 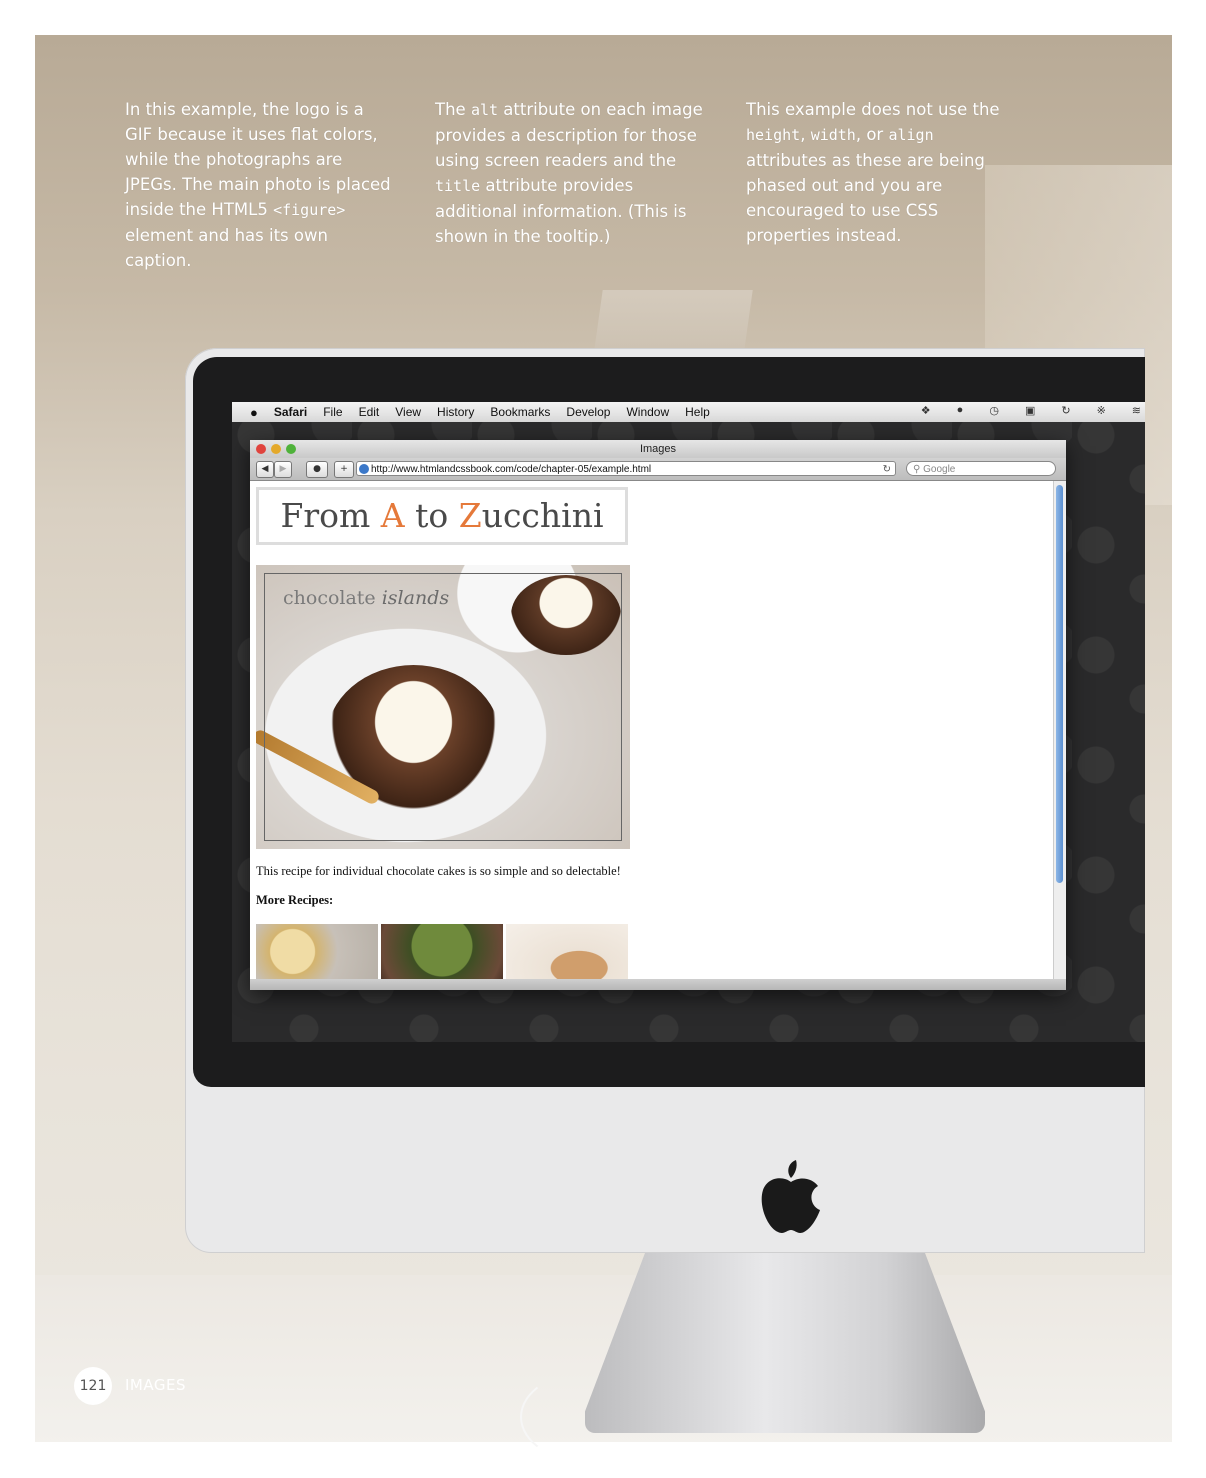 I want to click on sync-icon: ↻, so click(x=1065, y=410).